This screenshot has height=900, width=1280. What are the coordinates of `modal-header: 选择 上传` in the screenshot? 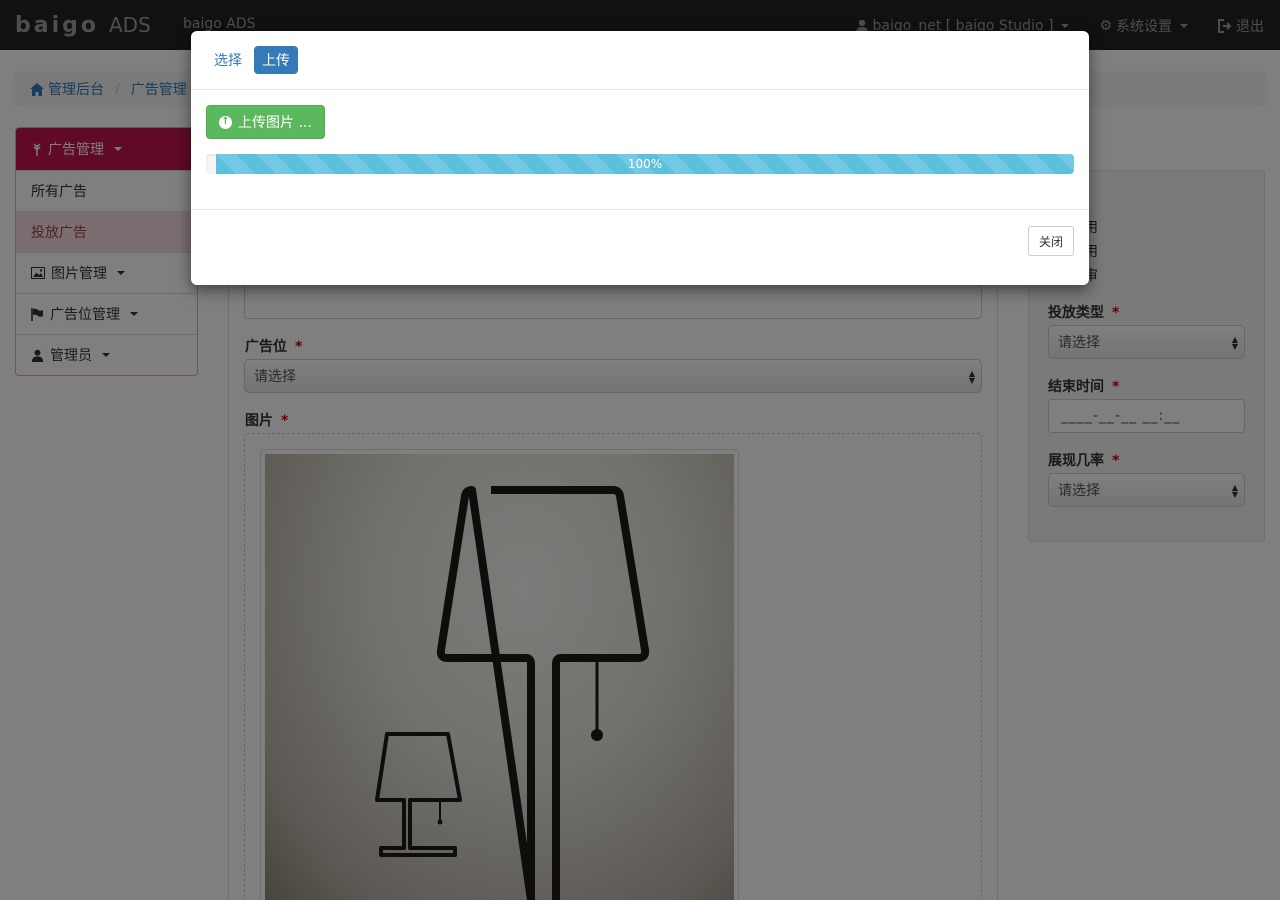 It's located at (640, 60).